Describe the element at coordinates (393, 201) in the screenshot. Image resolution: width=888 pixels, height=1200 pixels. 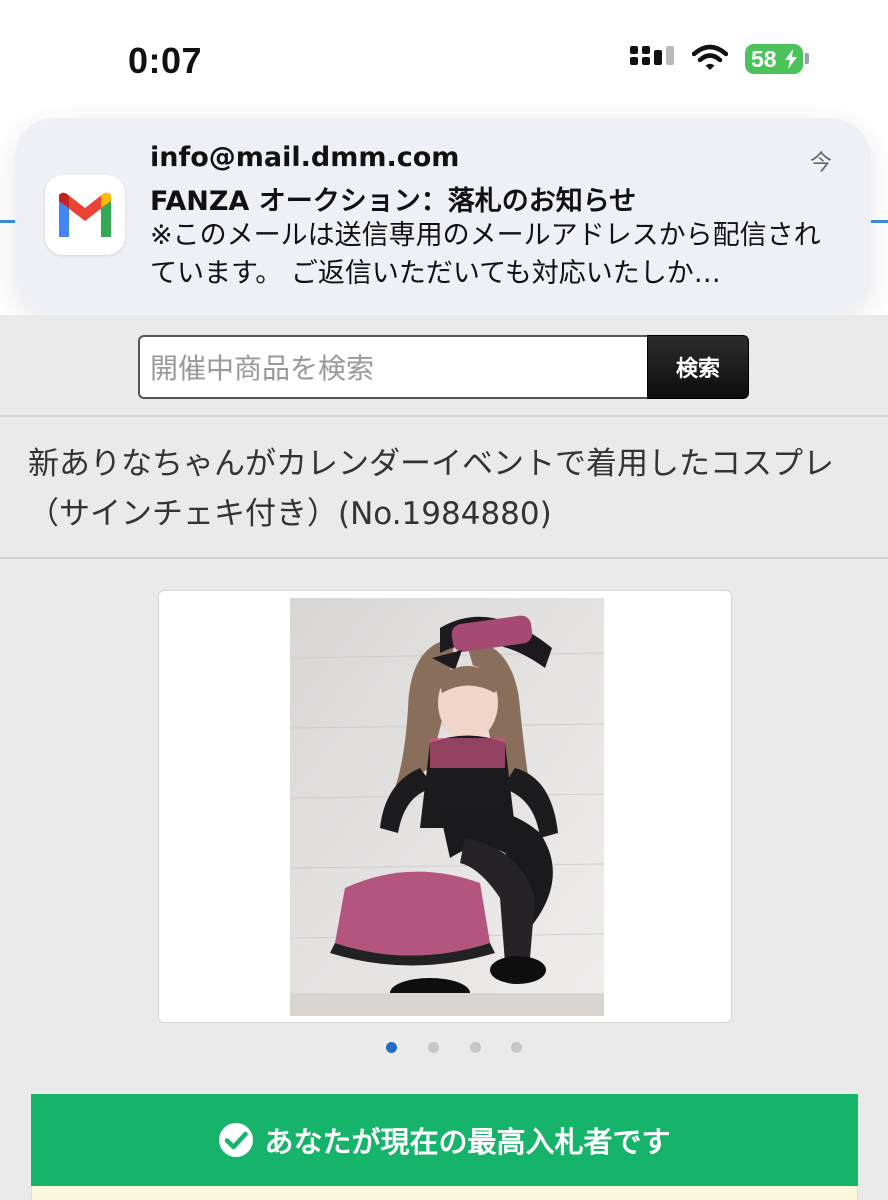
I see `notification-subject: FANZA オークション：落札のお知らせ` at that location.